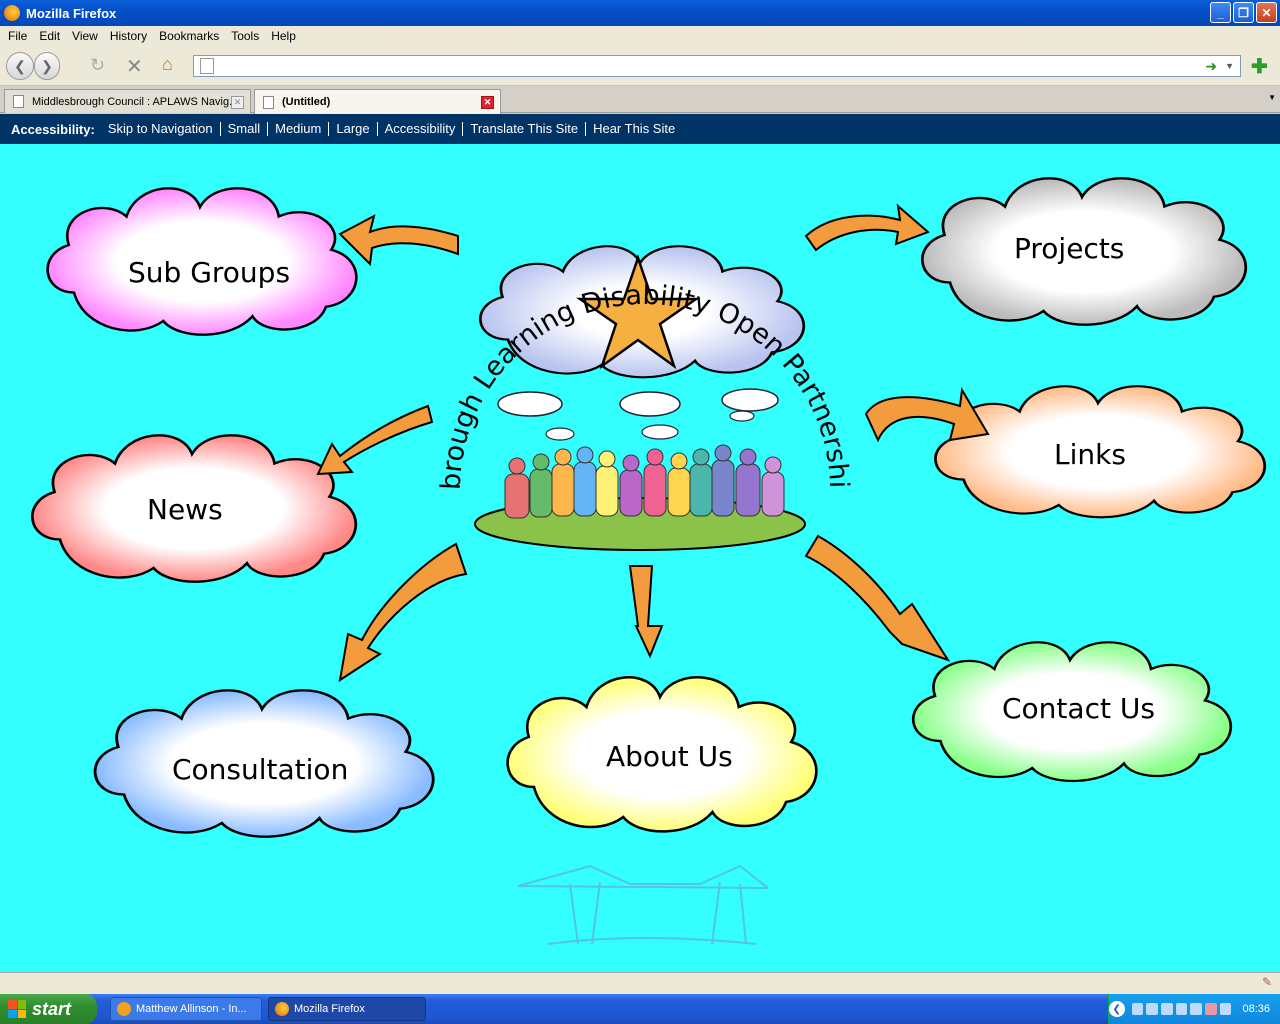 This screenshot has width=1280, height=1024. I want to click on tab-untitled: (Untitled) ✕, so click(377, 101).